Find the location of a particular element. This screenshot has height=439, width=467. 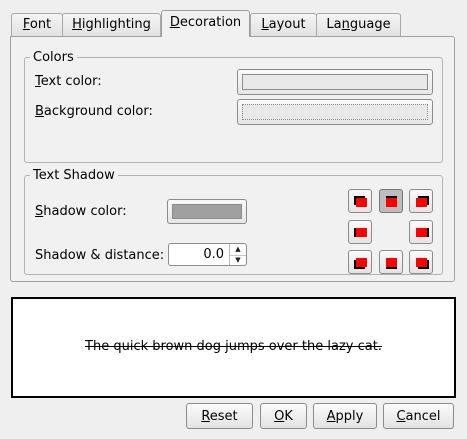

shadow-color-label: Shadow color: is located at coordinates (81, 211).